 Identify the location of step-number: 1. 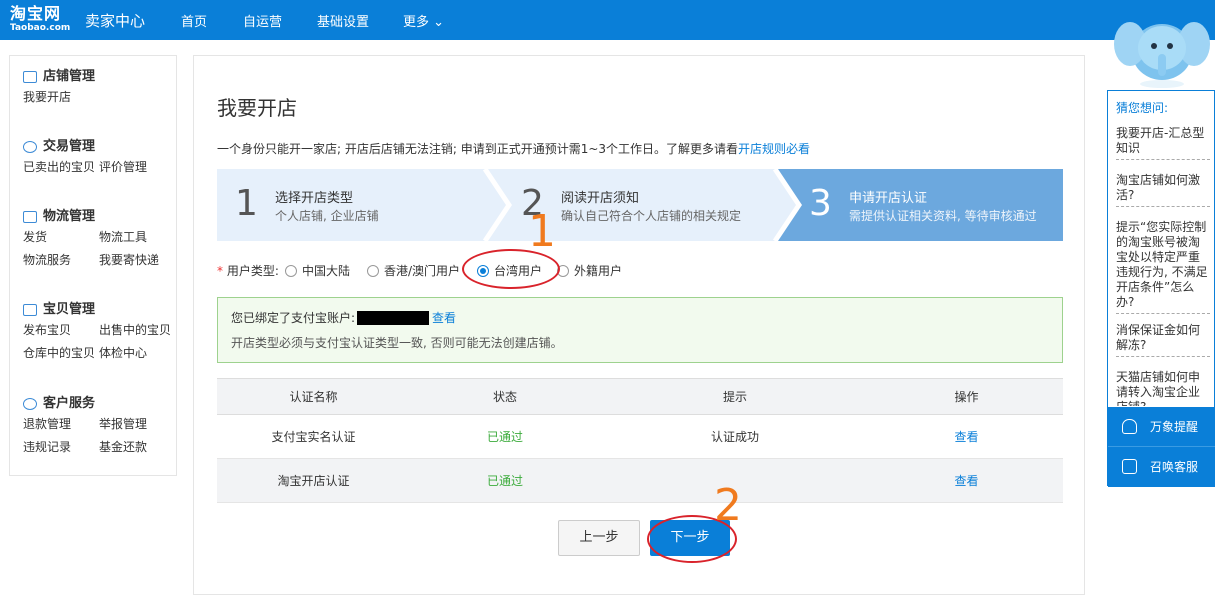
(246, 203).